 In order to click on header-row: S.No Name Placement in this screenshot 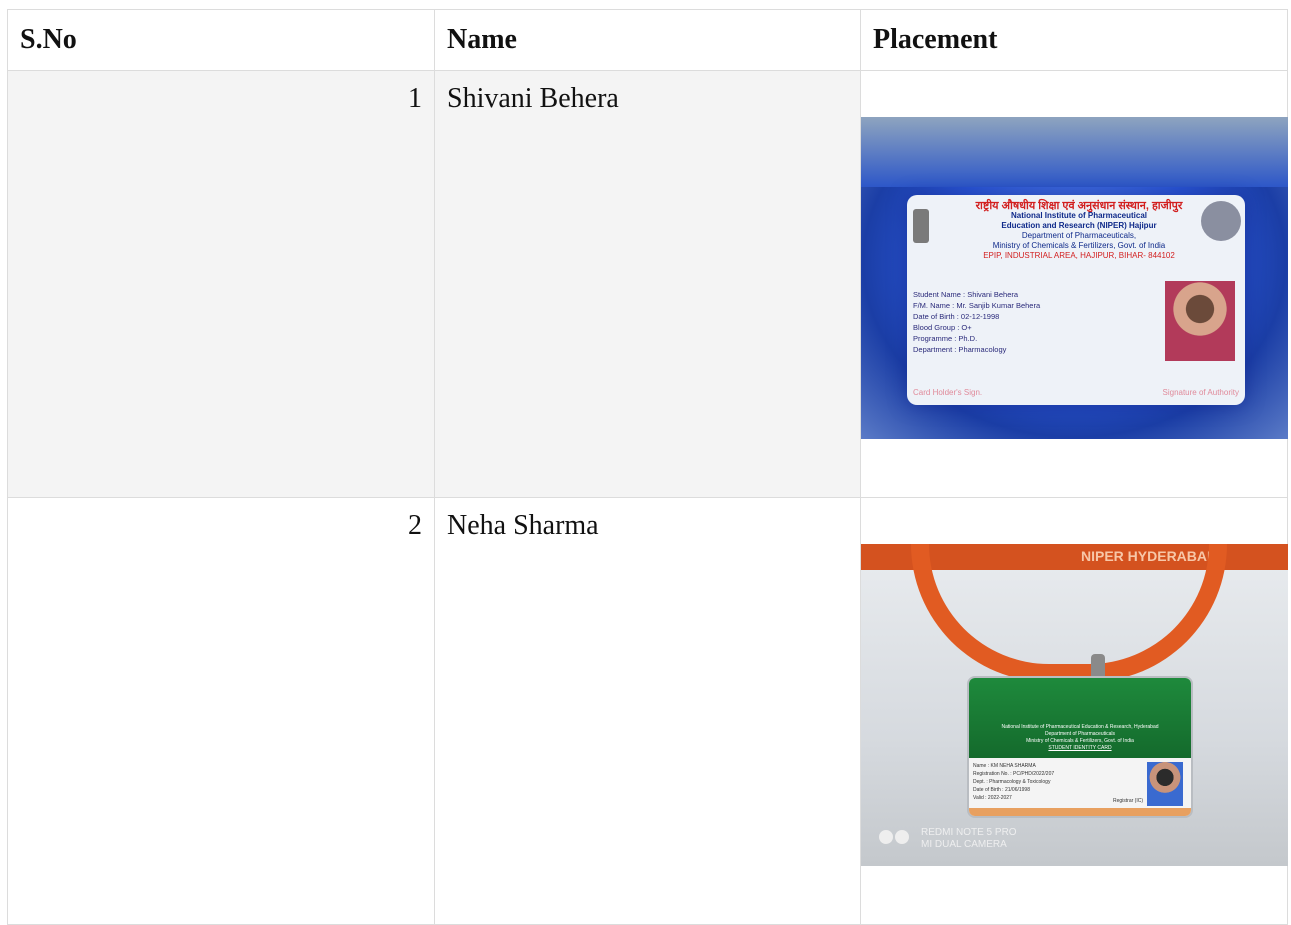, I will do `click(647, 40)`.